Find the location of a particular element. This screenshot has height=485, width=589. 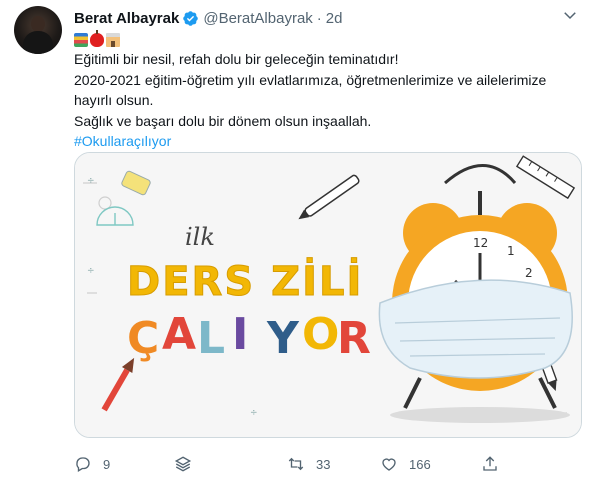

layers-button is located at coordinates (183, 464).